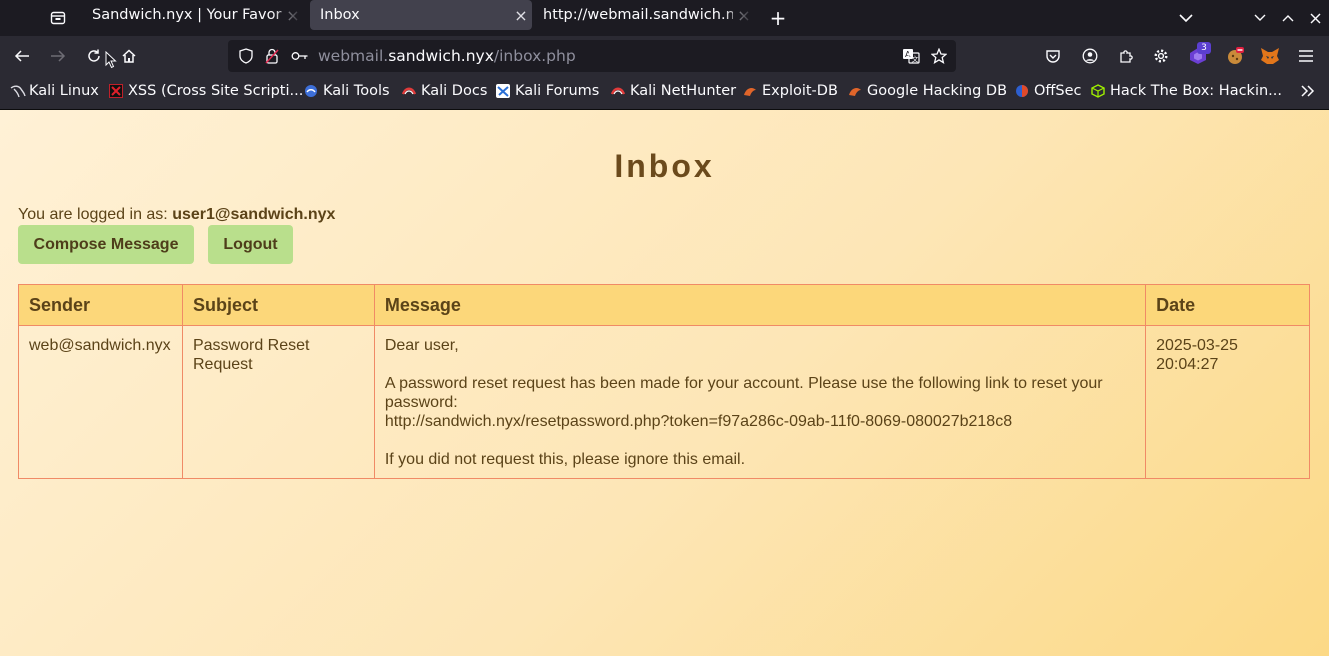 The image size is (1329, 656). I want to click on kali-docs-icon, so click(409, 91).